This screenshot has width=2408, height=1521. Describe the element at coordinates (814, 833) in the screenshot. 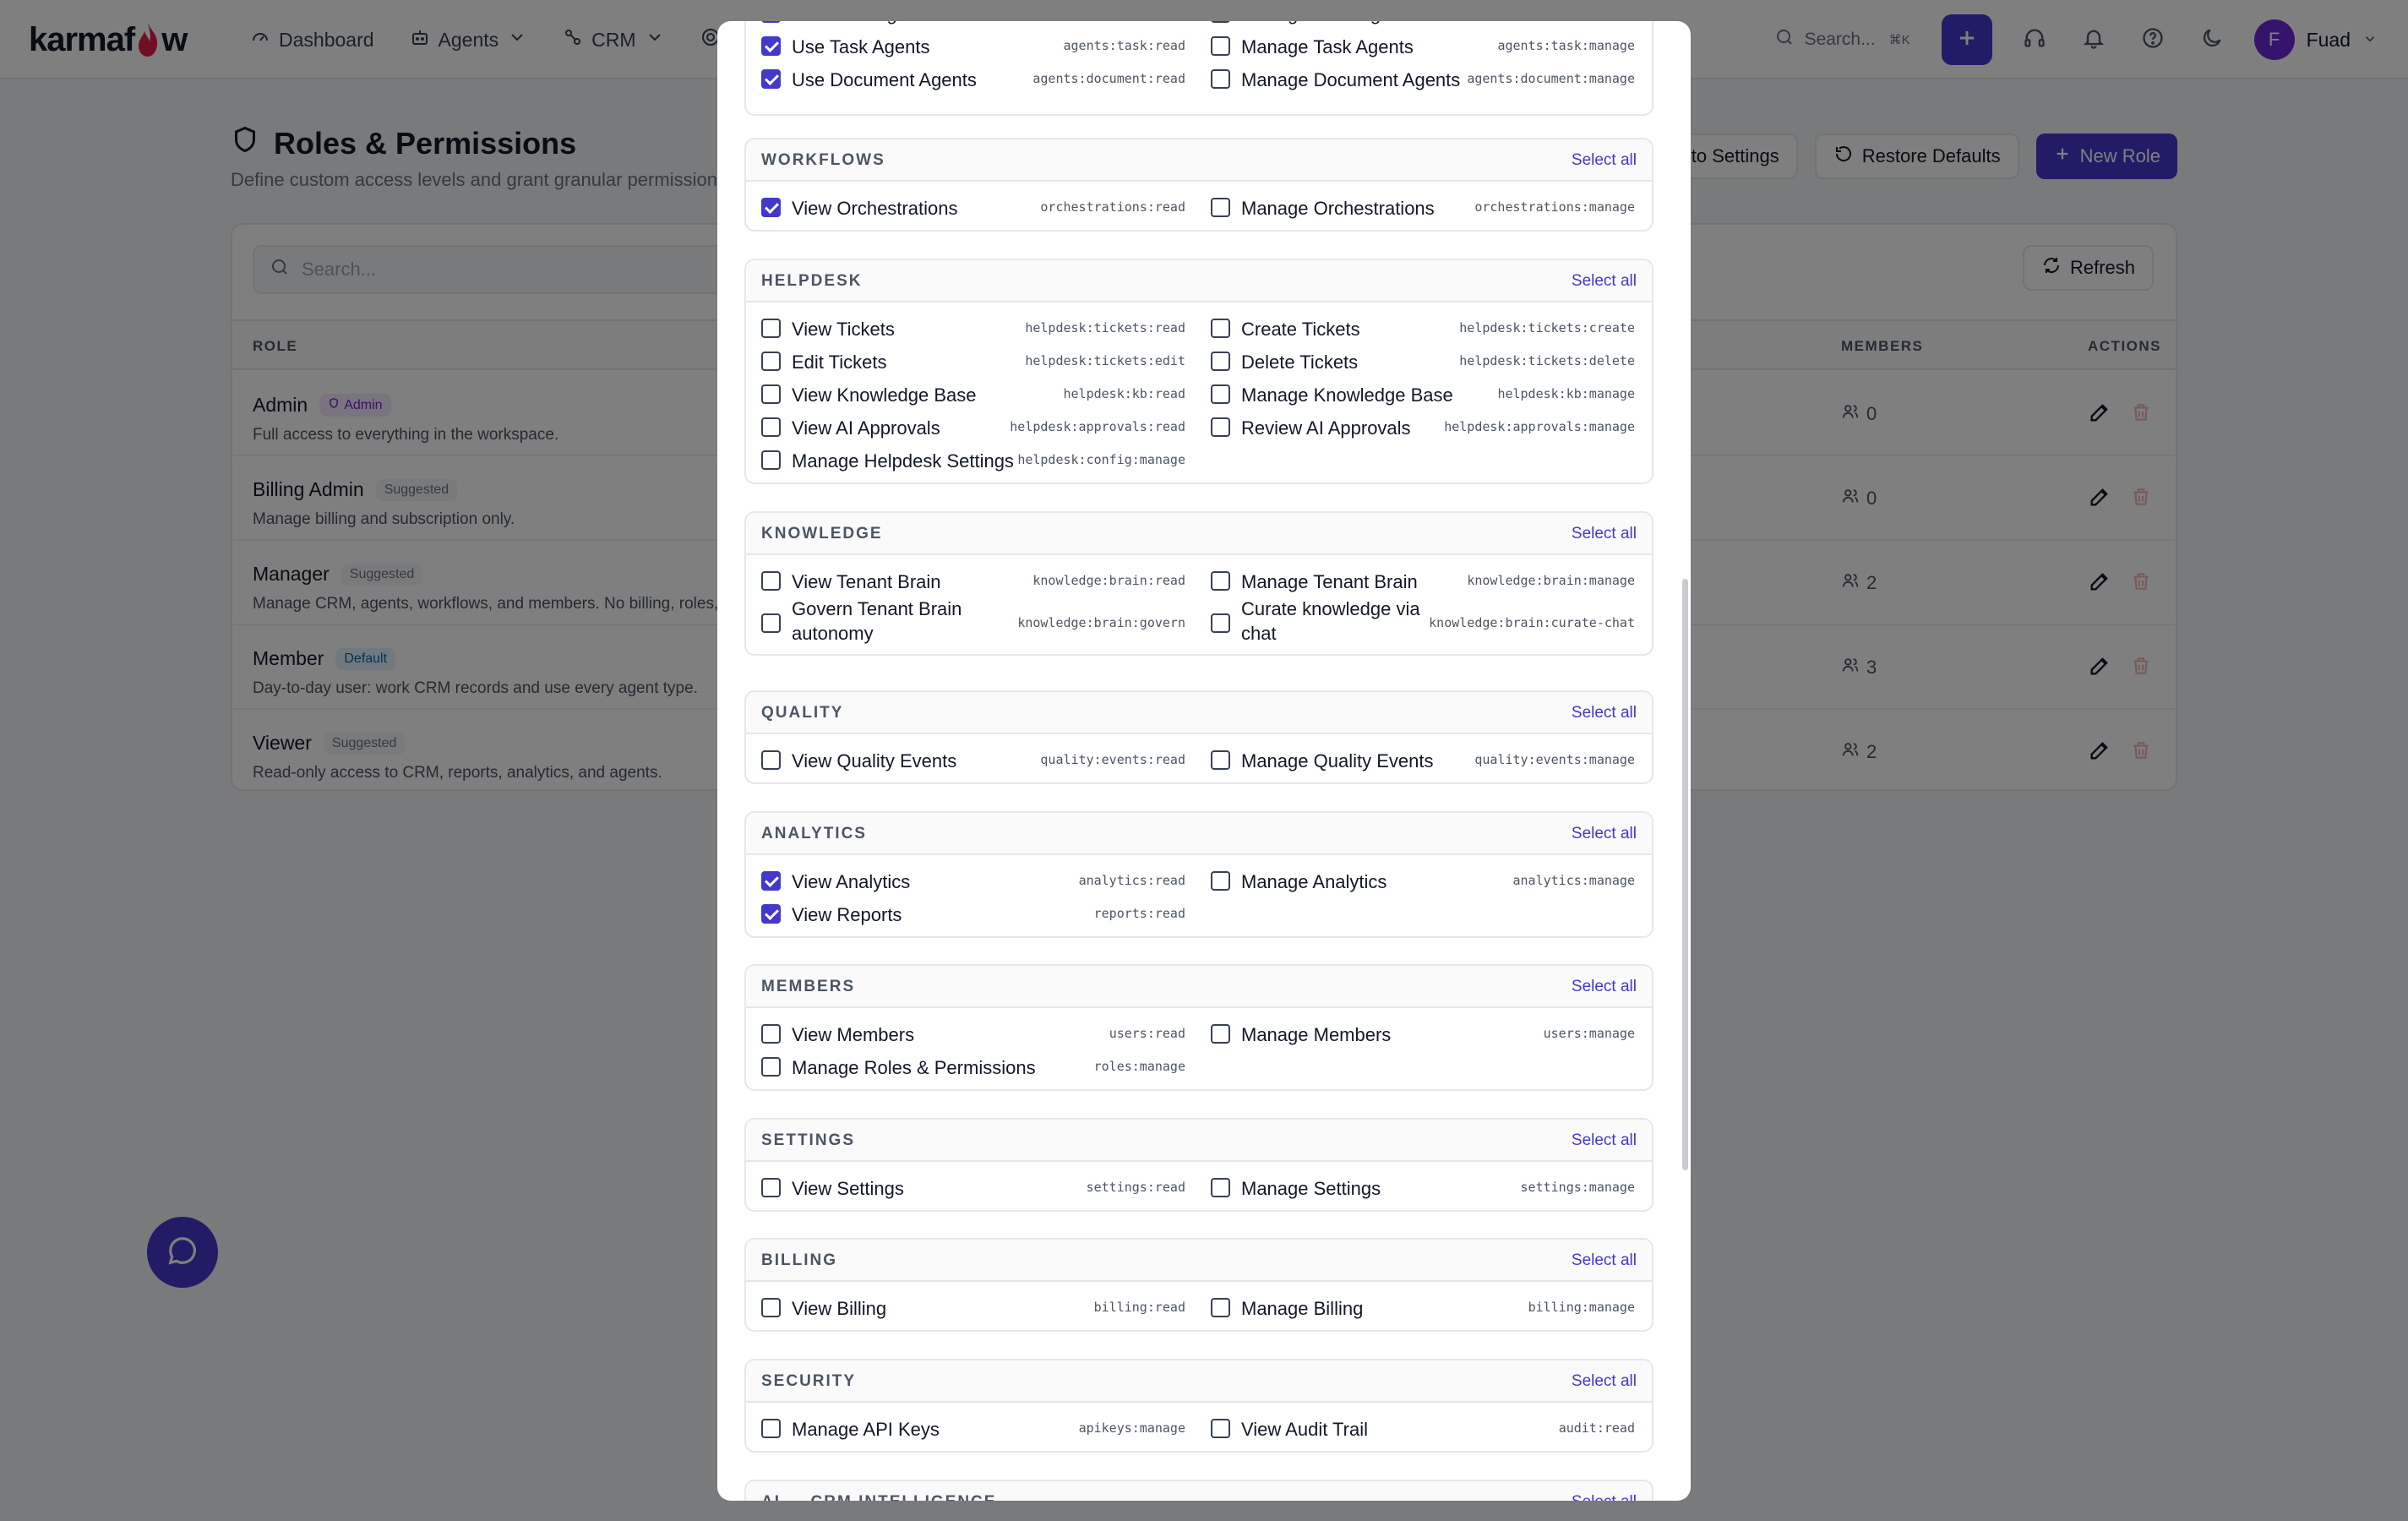

I see `section-title: ANALYTICS` at that location.